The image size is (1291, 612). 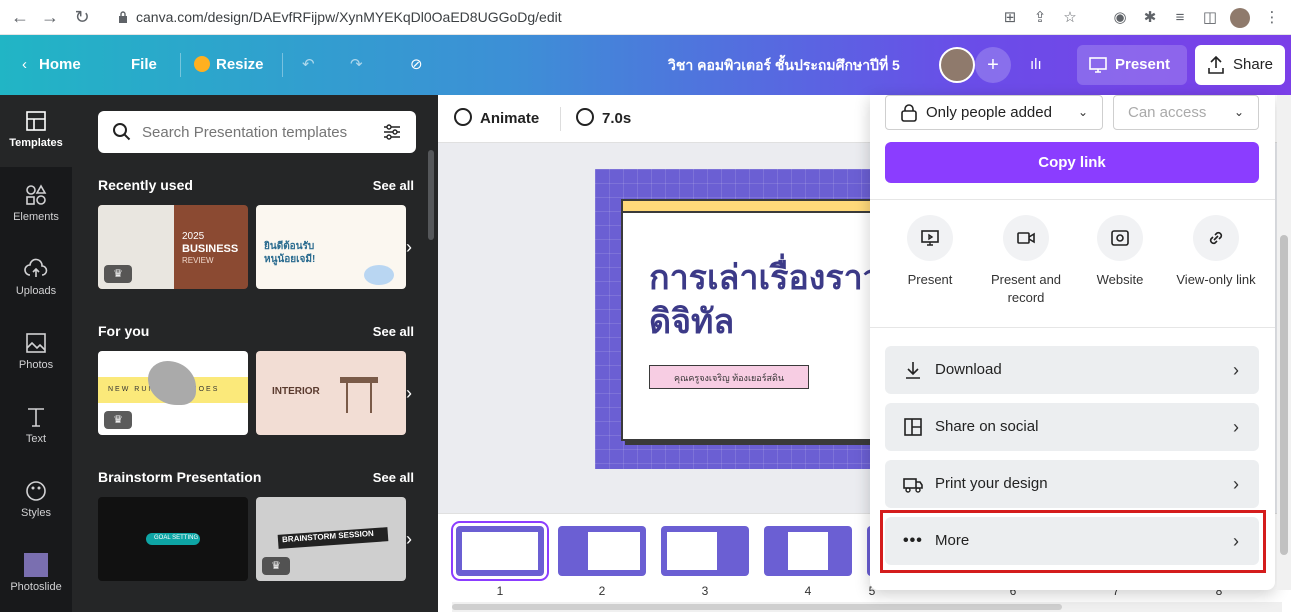 I want to click on rail-item-uploads: Uploads, so click(x=36, y=279).